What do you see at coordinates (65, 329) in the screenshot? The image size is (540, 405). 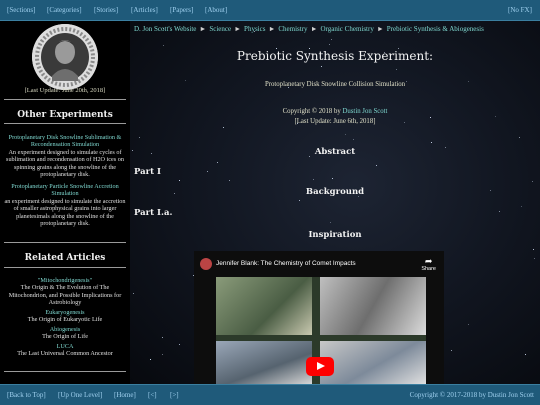 I see `related-link: Abiogenesis` at bounding box center [65, 329].